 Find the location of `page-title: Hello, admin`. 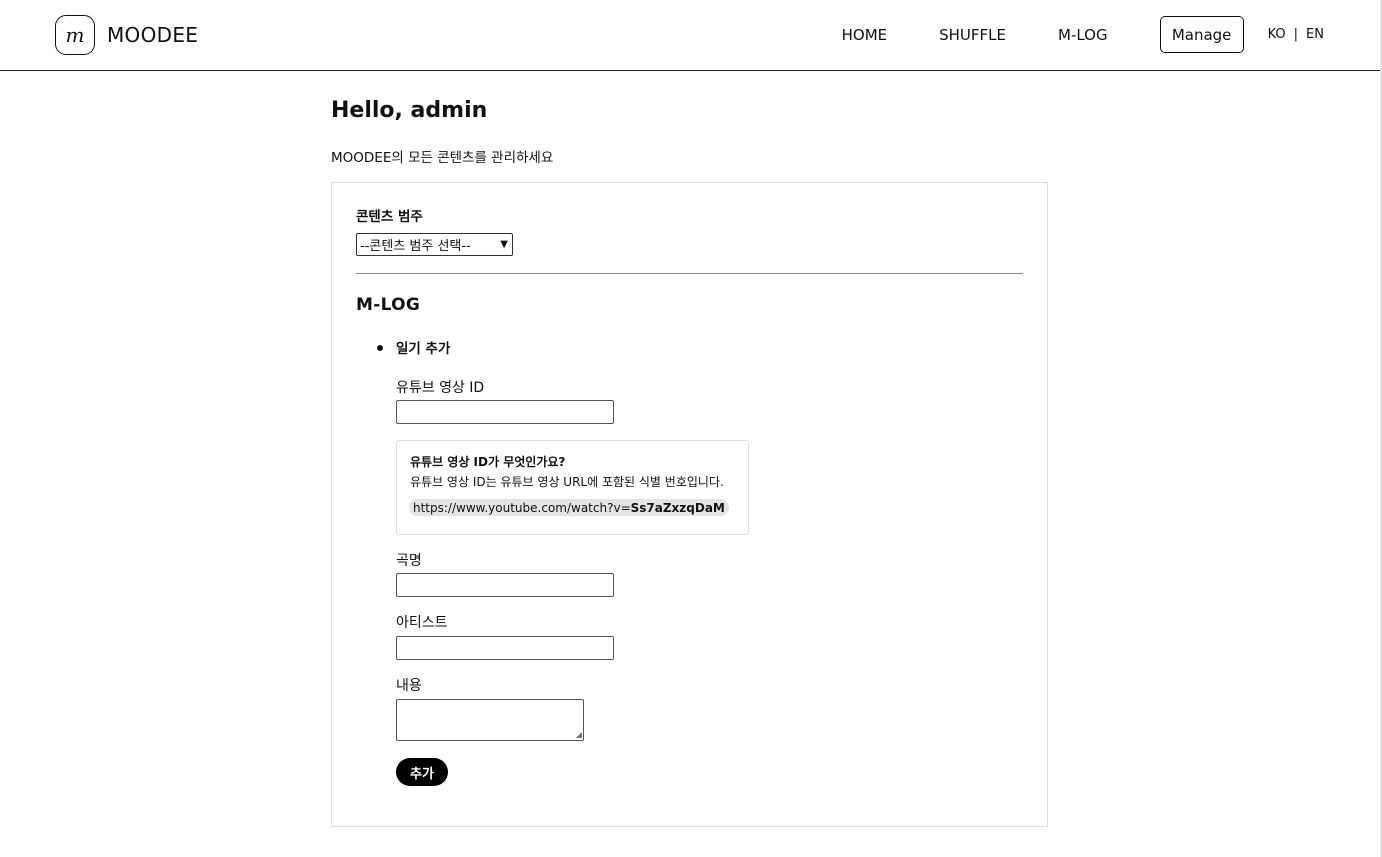

page-title: Hello, admin is located at coordinates (409, 110).